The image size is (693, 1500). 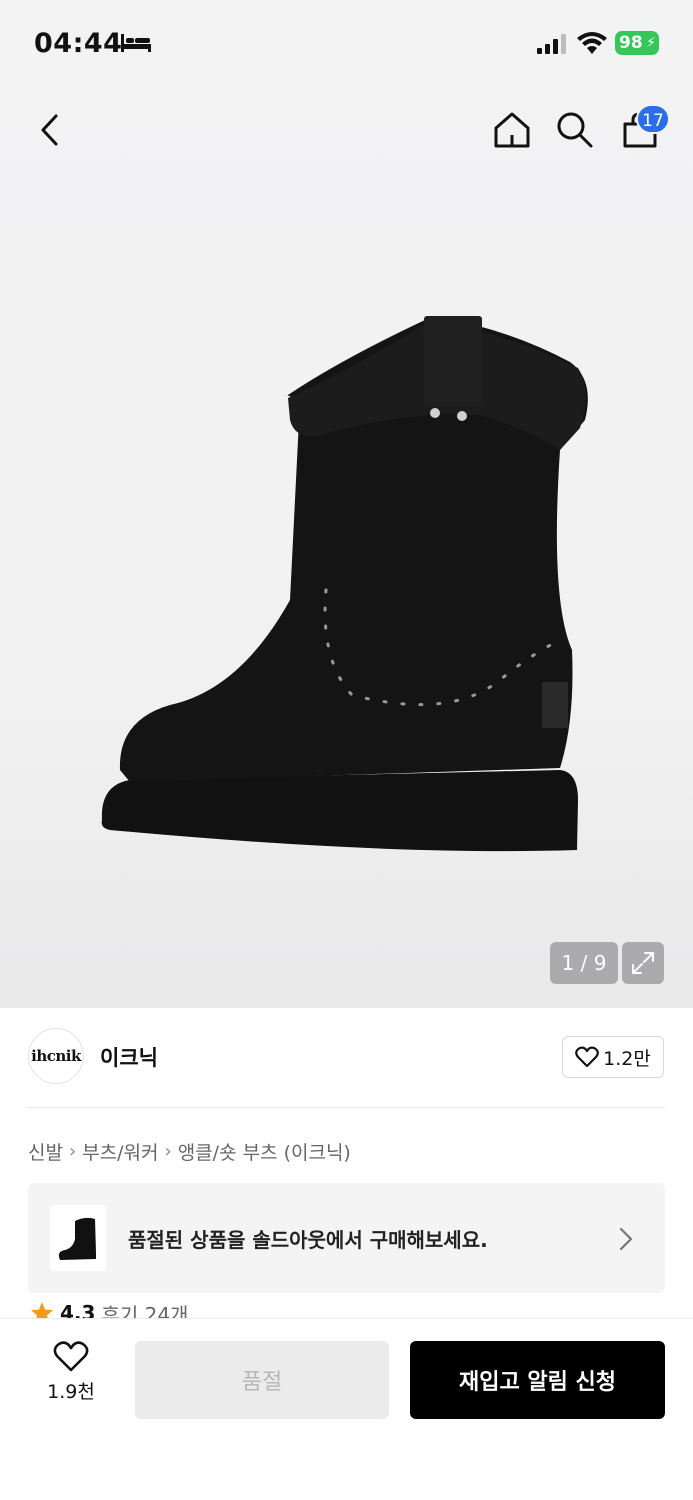 I want to click on soldout-banner-text: 품절된 상품을 솔드아웃에서 구매해보세요., so click(x=308, y=1240).